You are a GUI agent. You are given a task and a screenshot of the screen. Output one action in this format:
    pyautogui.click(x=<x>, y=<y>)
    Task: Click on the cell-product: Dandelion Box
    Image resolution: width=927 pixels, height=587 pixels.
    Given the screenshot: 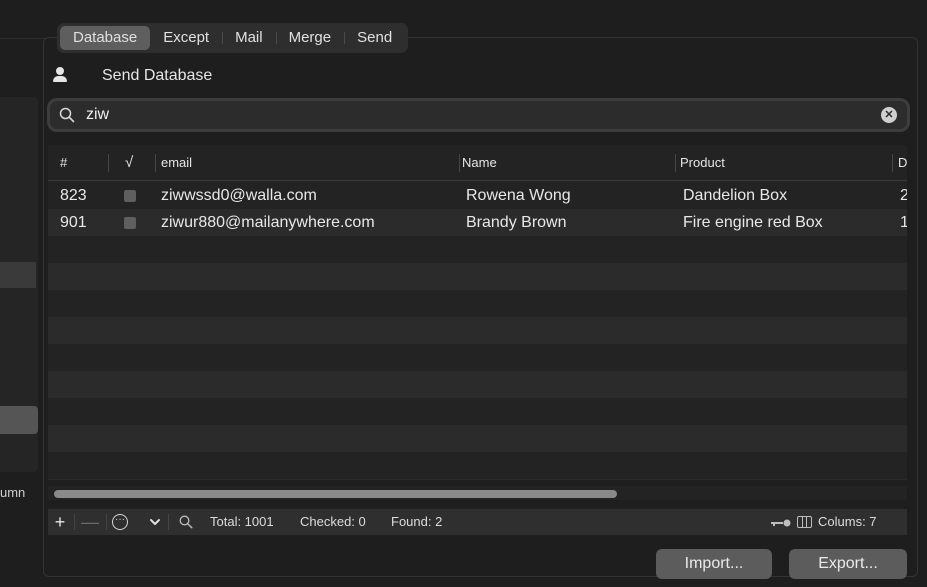 What is the action you would take?
    pyautogui.click(x=735, y=195)
    